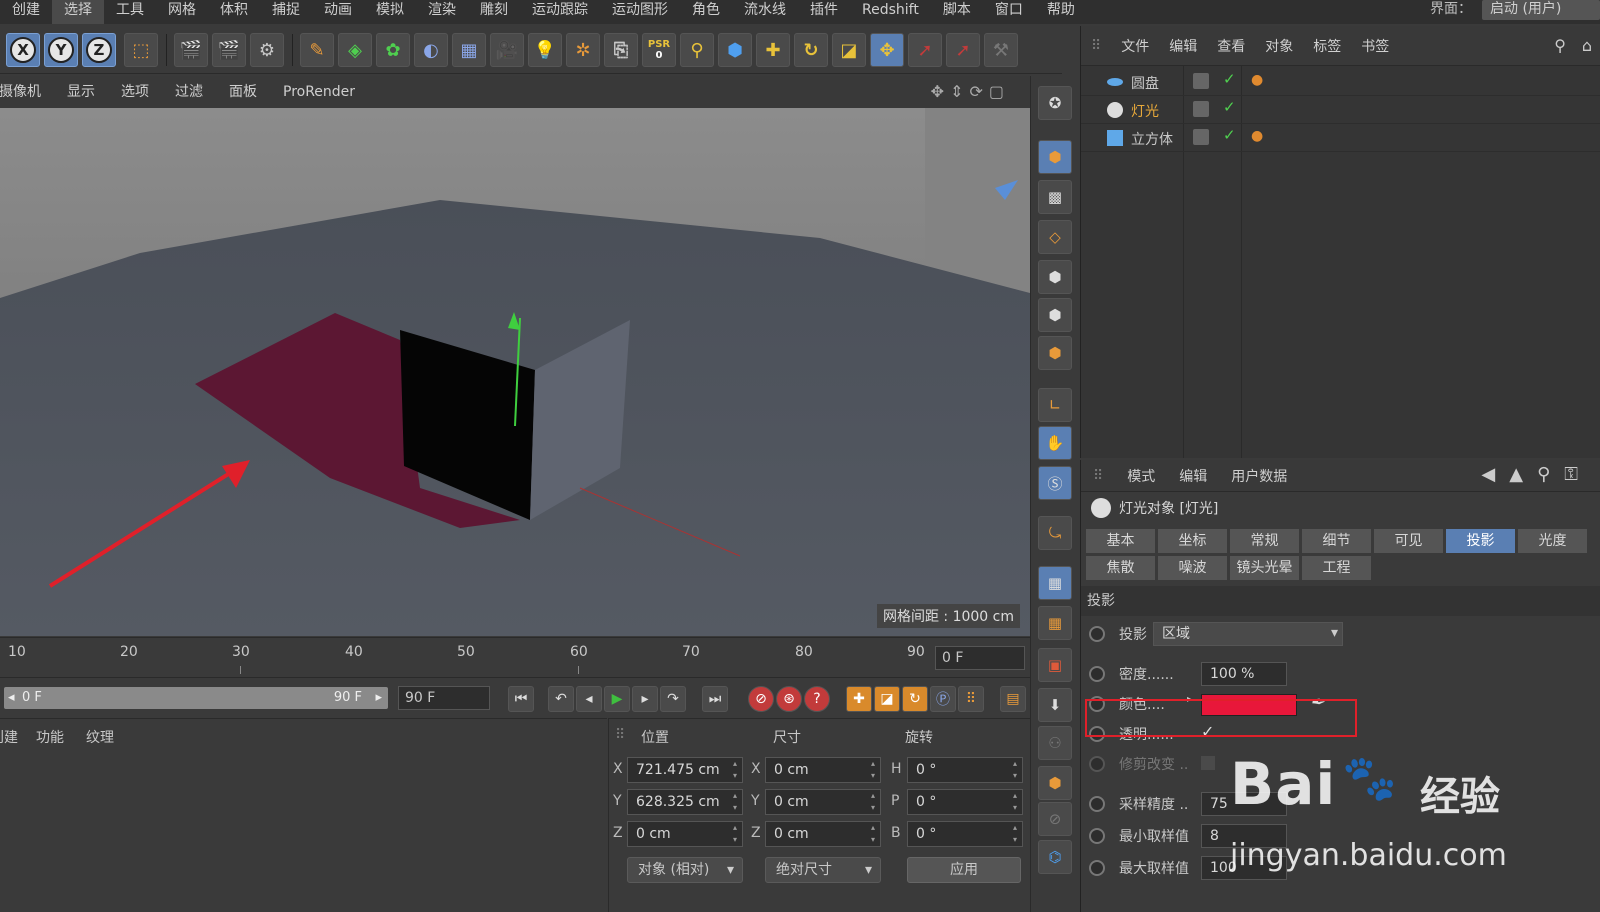 This screenshot has height=912, width=1600. Describe the element at coordinates (589, 699) in the screenshot. I see `prev-frame-icon: ◂` at that location.